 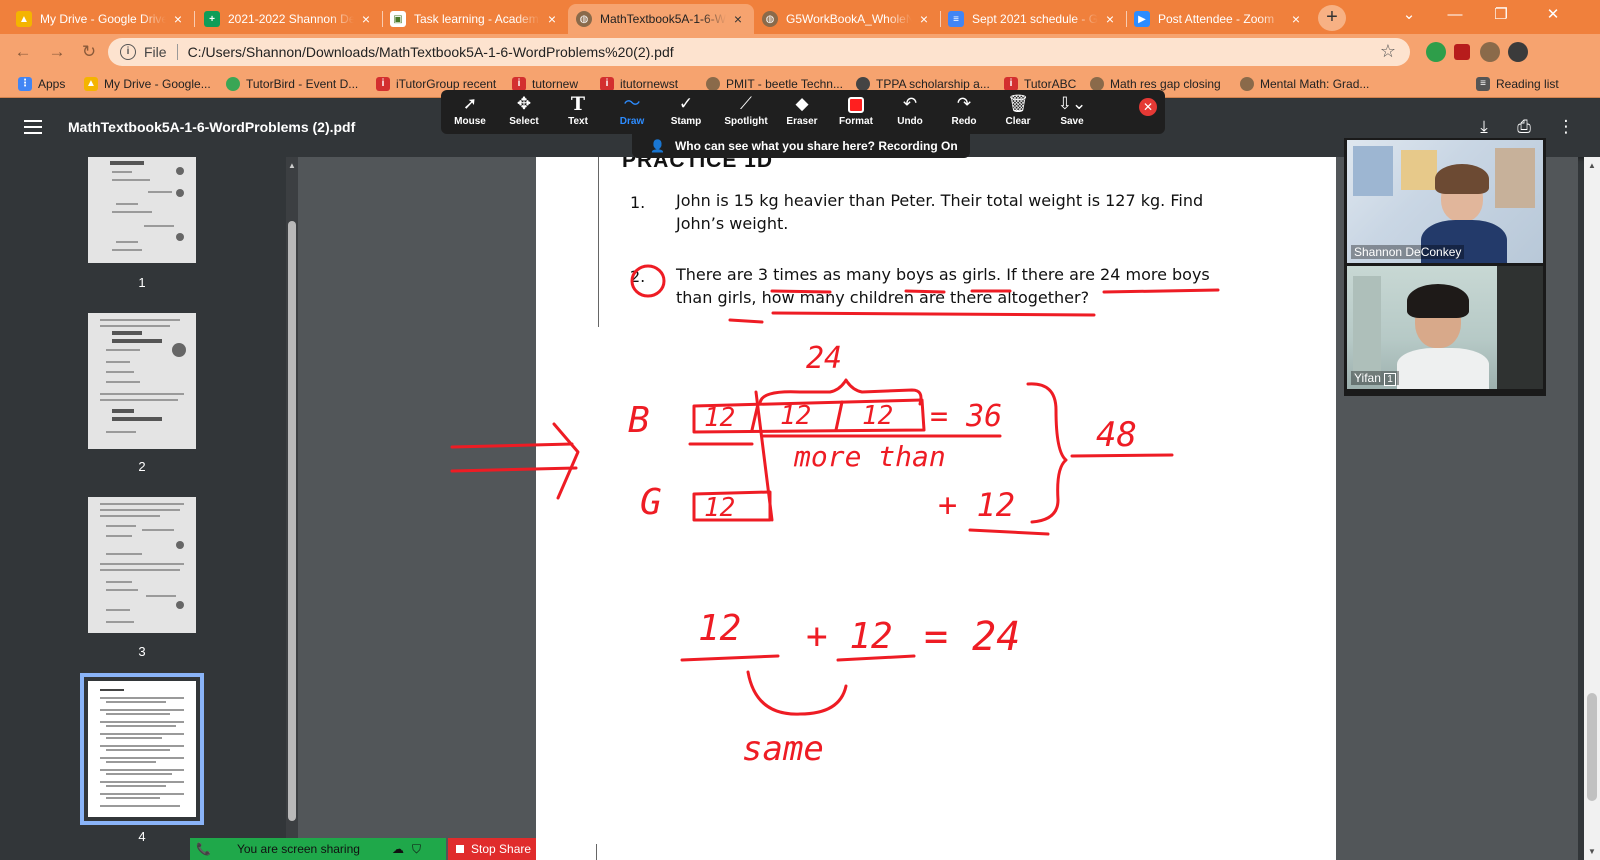 What do you see at coordinates (1484, 127) in the screenshot?
I see `download-icon: ⤓` at bounding box center [1484, 127].